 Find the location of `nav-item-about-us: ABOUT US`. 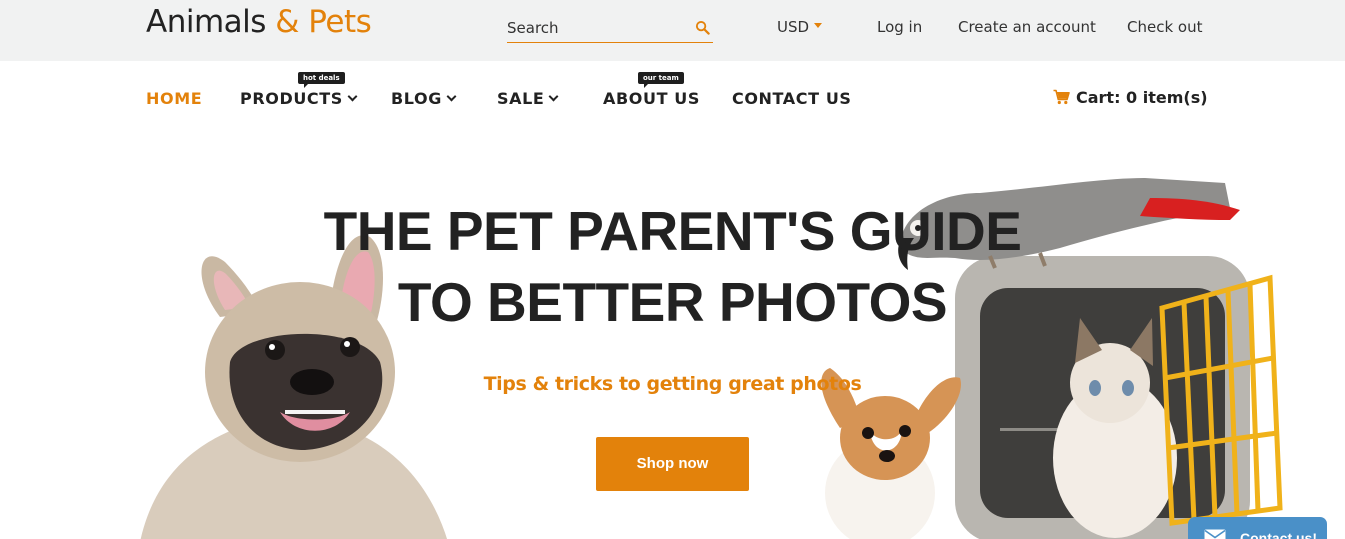

nav-item-about-us: ABOUT US is located at coordinates (651, 99).